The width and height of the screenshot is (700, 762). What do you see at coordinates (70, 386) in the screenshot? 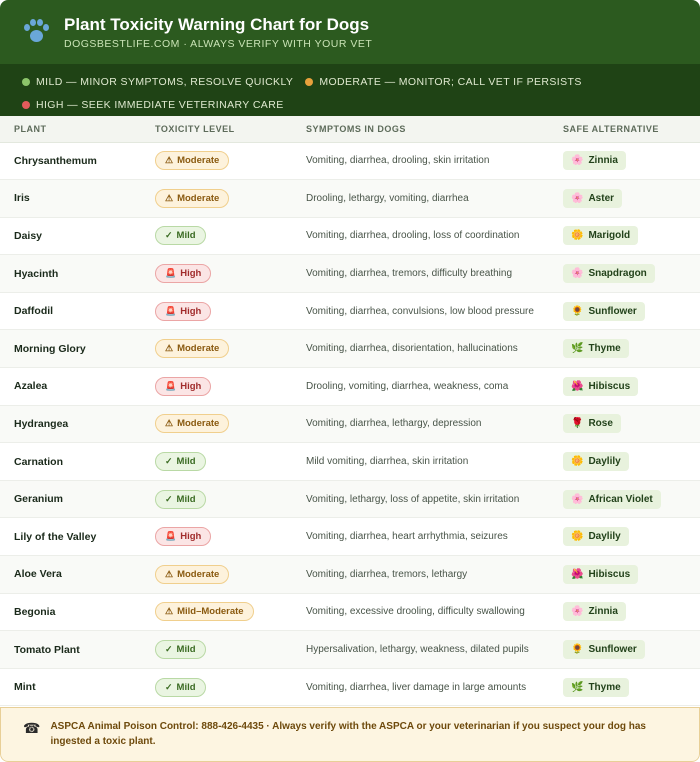
I see `plant-name: Azalea` at bounding box center [70, 386].